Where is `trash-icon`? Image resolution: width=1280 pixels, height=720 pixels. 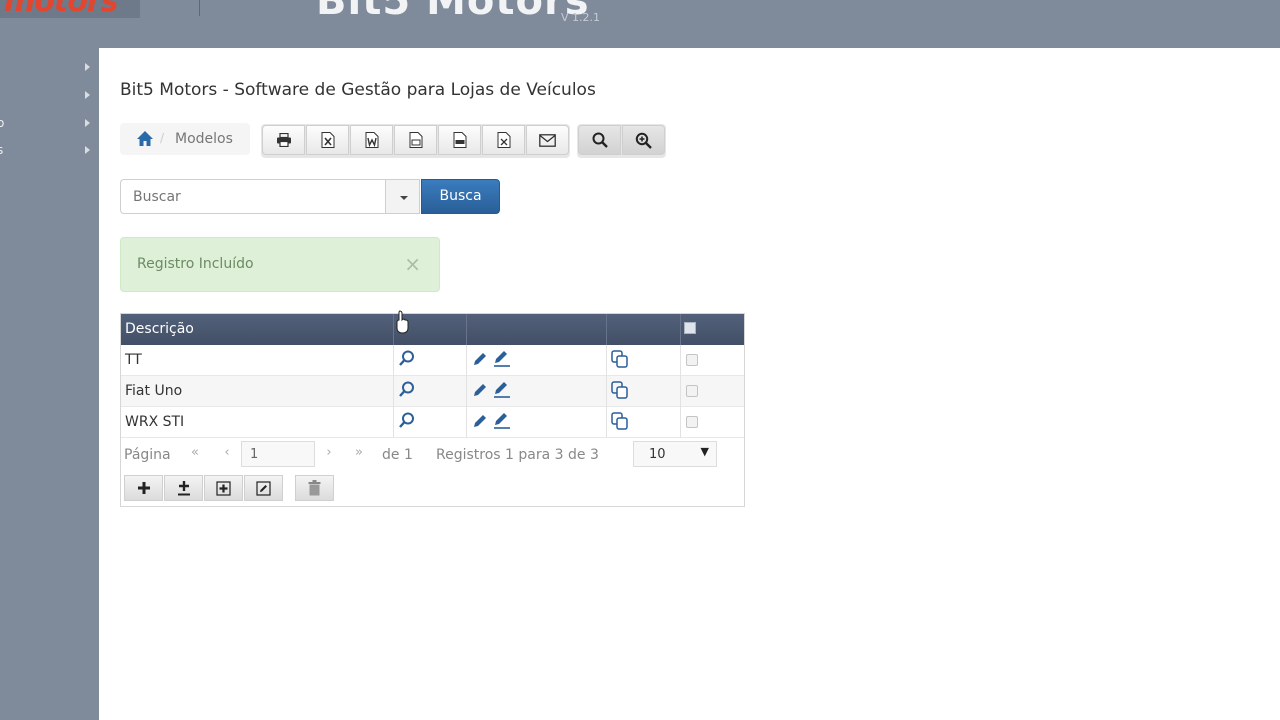
trash-icon is located at coordinates (314, 488).